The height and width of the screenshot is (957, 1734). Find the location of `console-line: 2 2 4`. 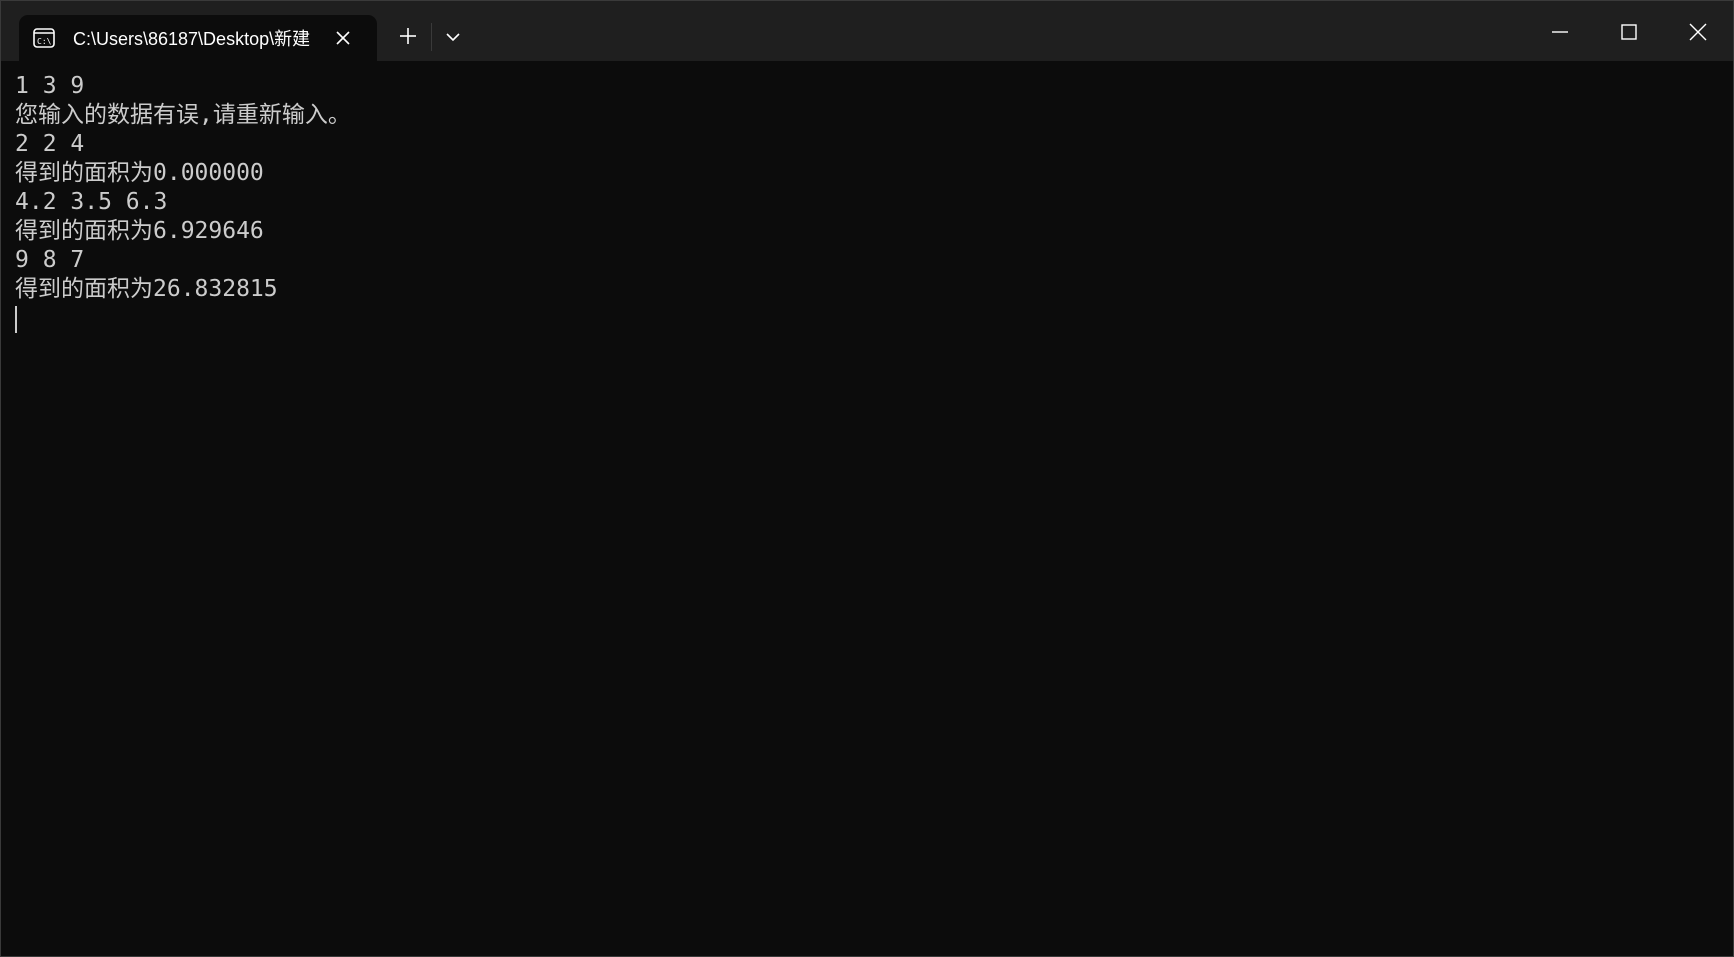

console-line: 2 2 4 is located at coordinates (50, 144).